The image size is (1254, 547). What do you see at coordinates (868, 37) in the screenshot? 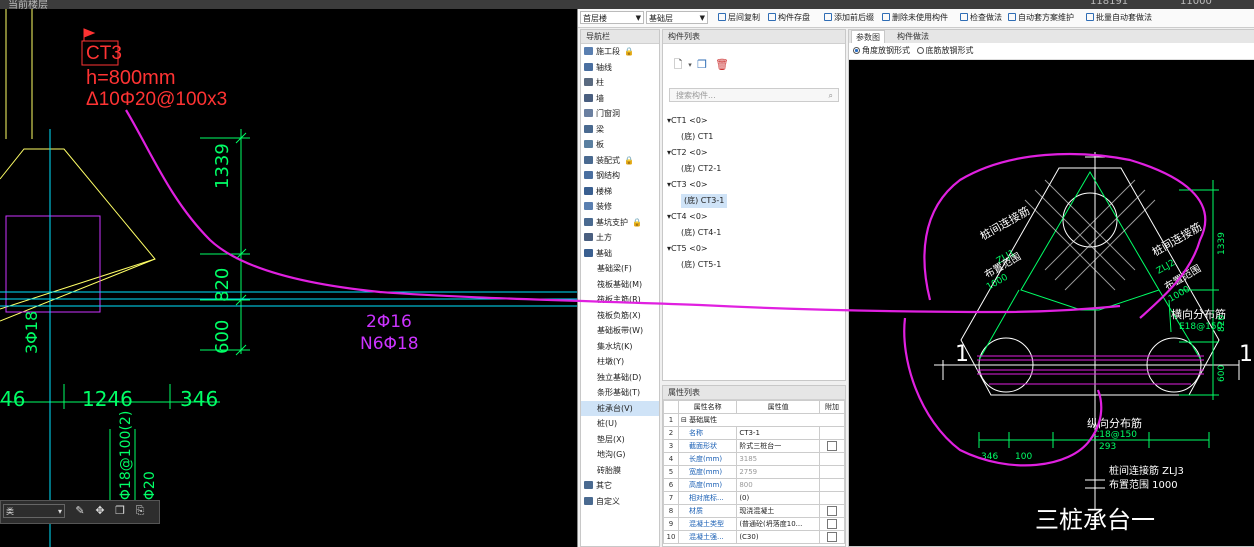
I see `tab-parameter-diagram: 参数图` at bounding box center [868, 37].